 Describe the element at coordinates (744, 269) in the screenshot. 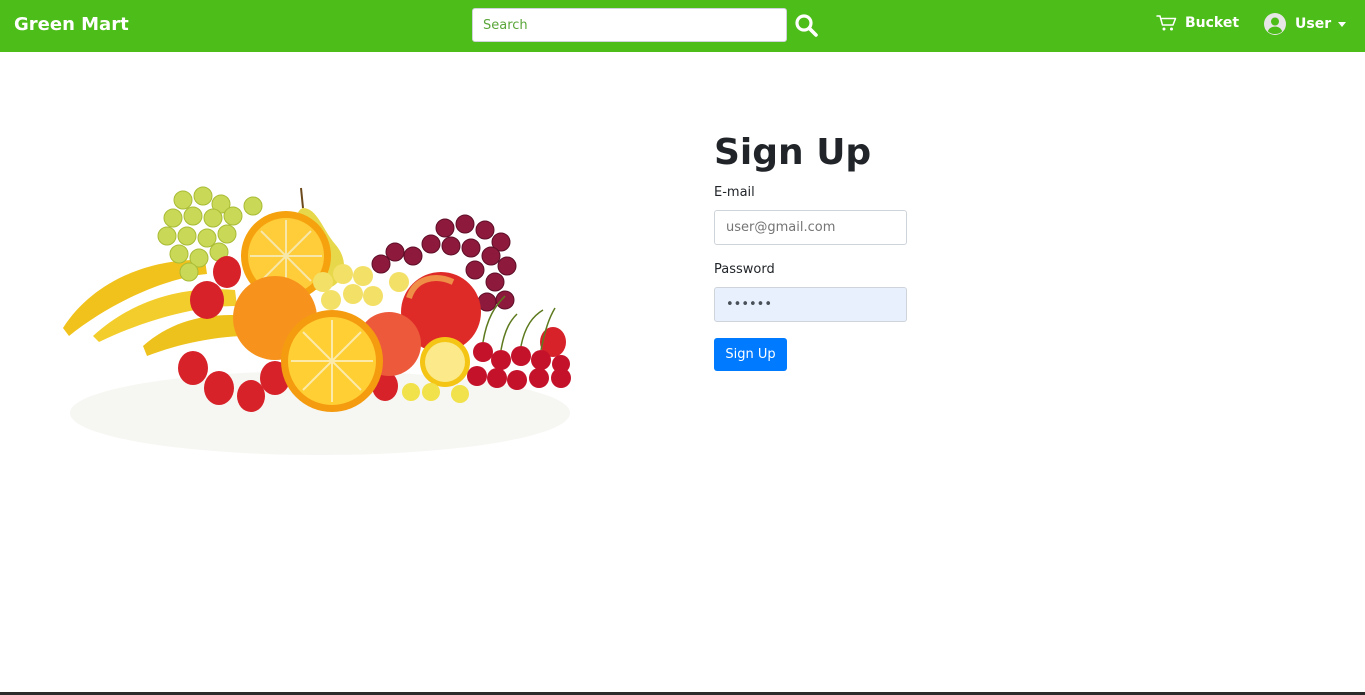

I see `password-label: Password` at that location.